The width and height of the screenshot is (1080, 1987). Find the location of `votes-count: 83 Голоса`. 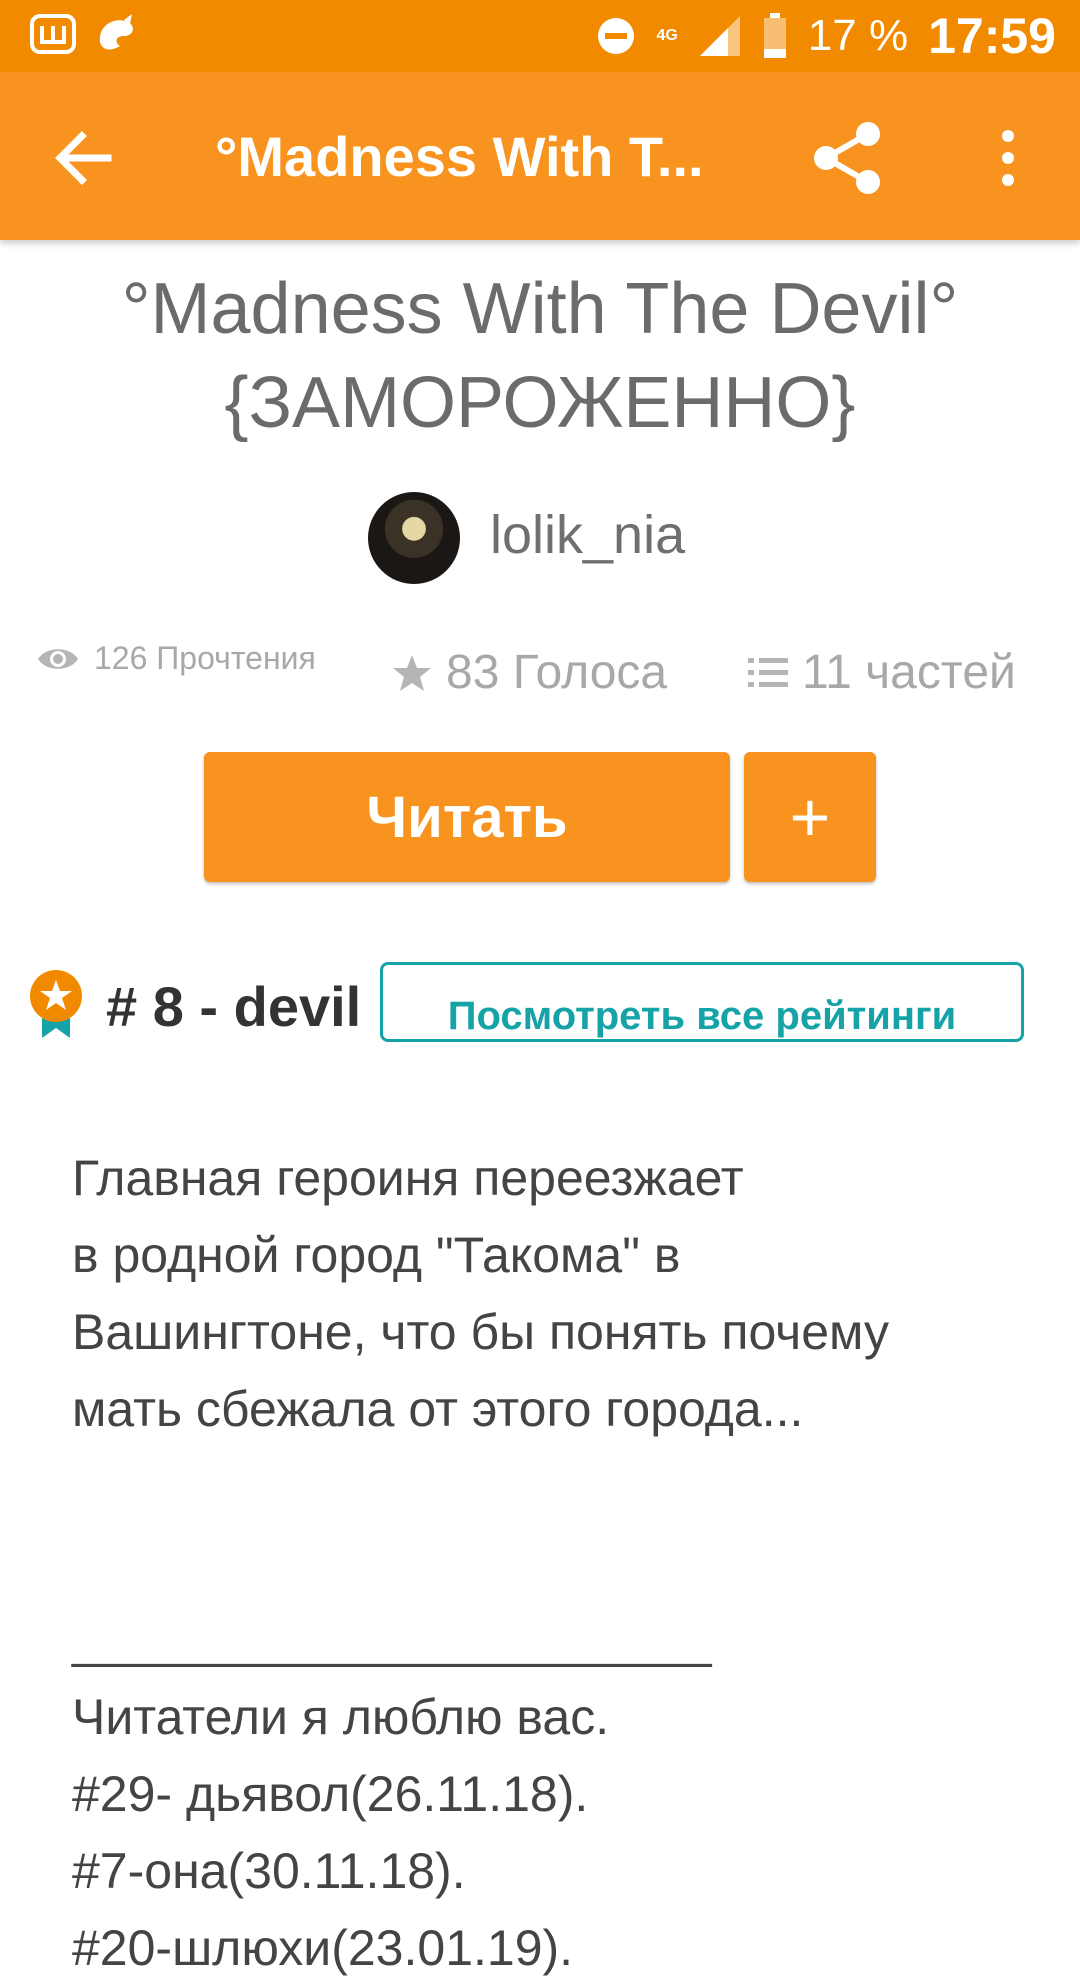

votes-count: 83 Голоса is located at coordinates (557, 672).